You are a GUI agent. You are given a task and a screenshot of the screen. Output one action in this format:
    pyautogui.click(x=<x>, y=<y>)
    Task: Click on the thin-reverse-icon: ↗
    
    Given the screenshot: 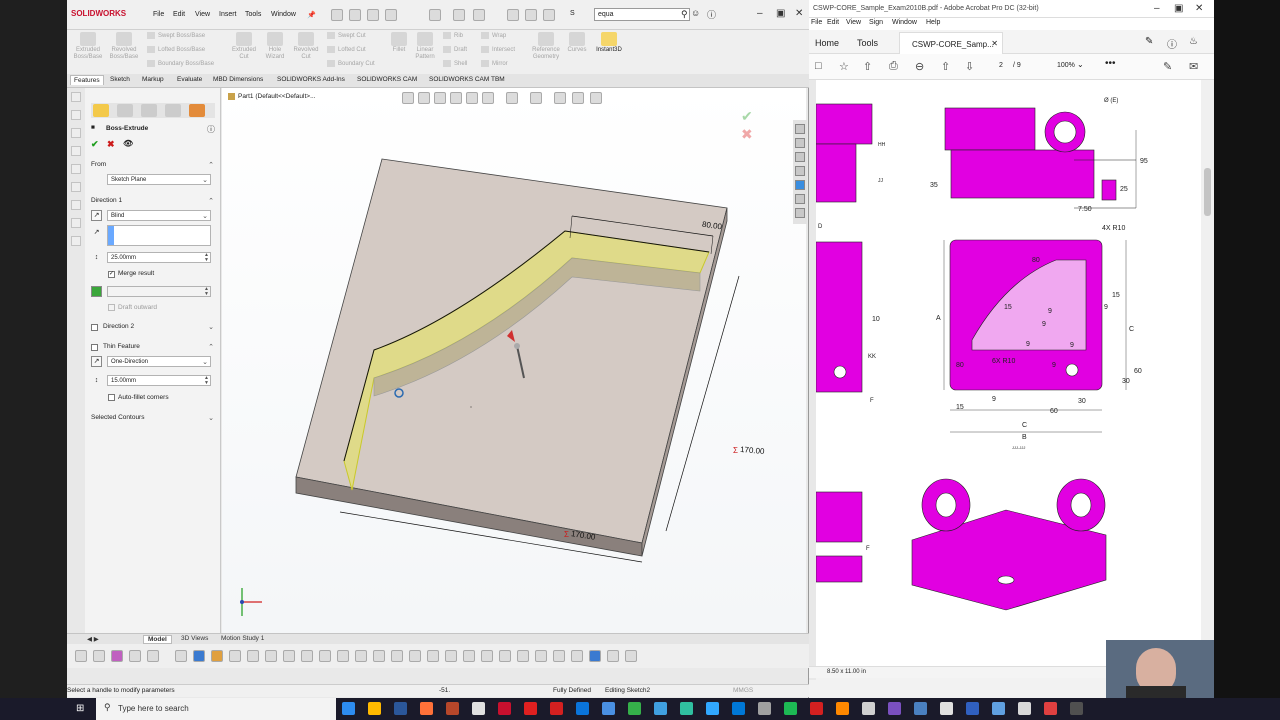 What is the action you would take?
    pyautogui.click(x=96, y=361)
    